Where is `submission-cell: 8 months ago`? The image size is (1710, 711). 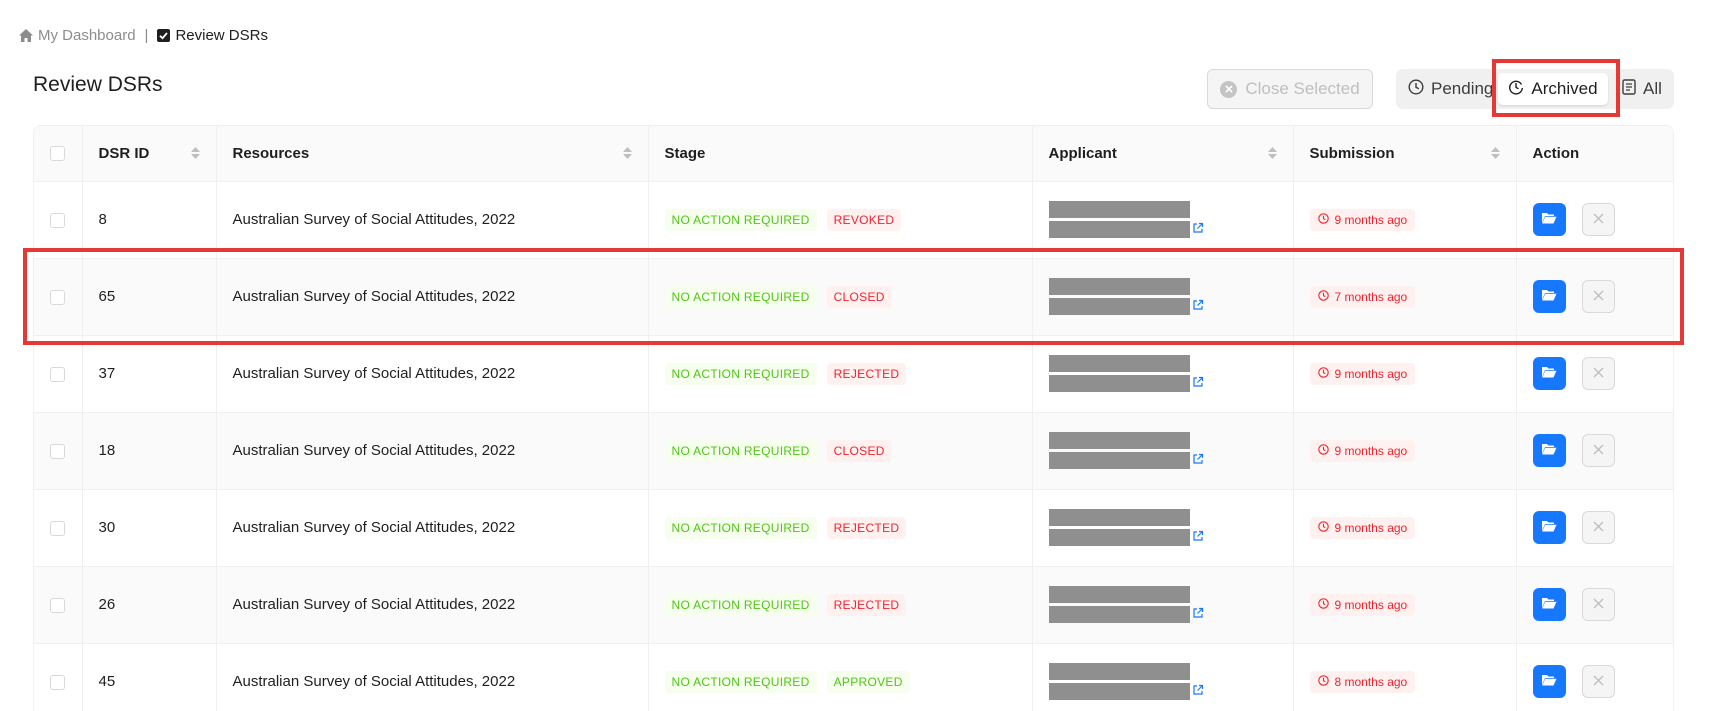
submission-cell: 8 months ago is located at coordinates (1405, 677).